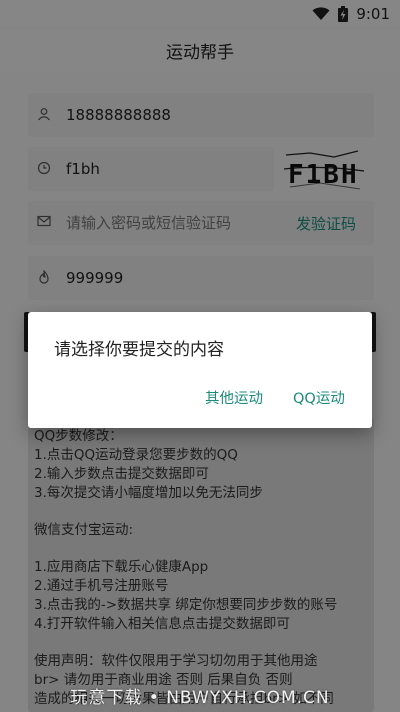 The image size is (400, 712). I want to click on dialog-title: 请选择你要提交的内容, so click(139, 350).